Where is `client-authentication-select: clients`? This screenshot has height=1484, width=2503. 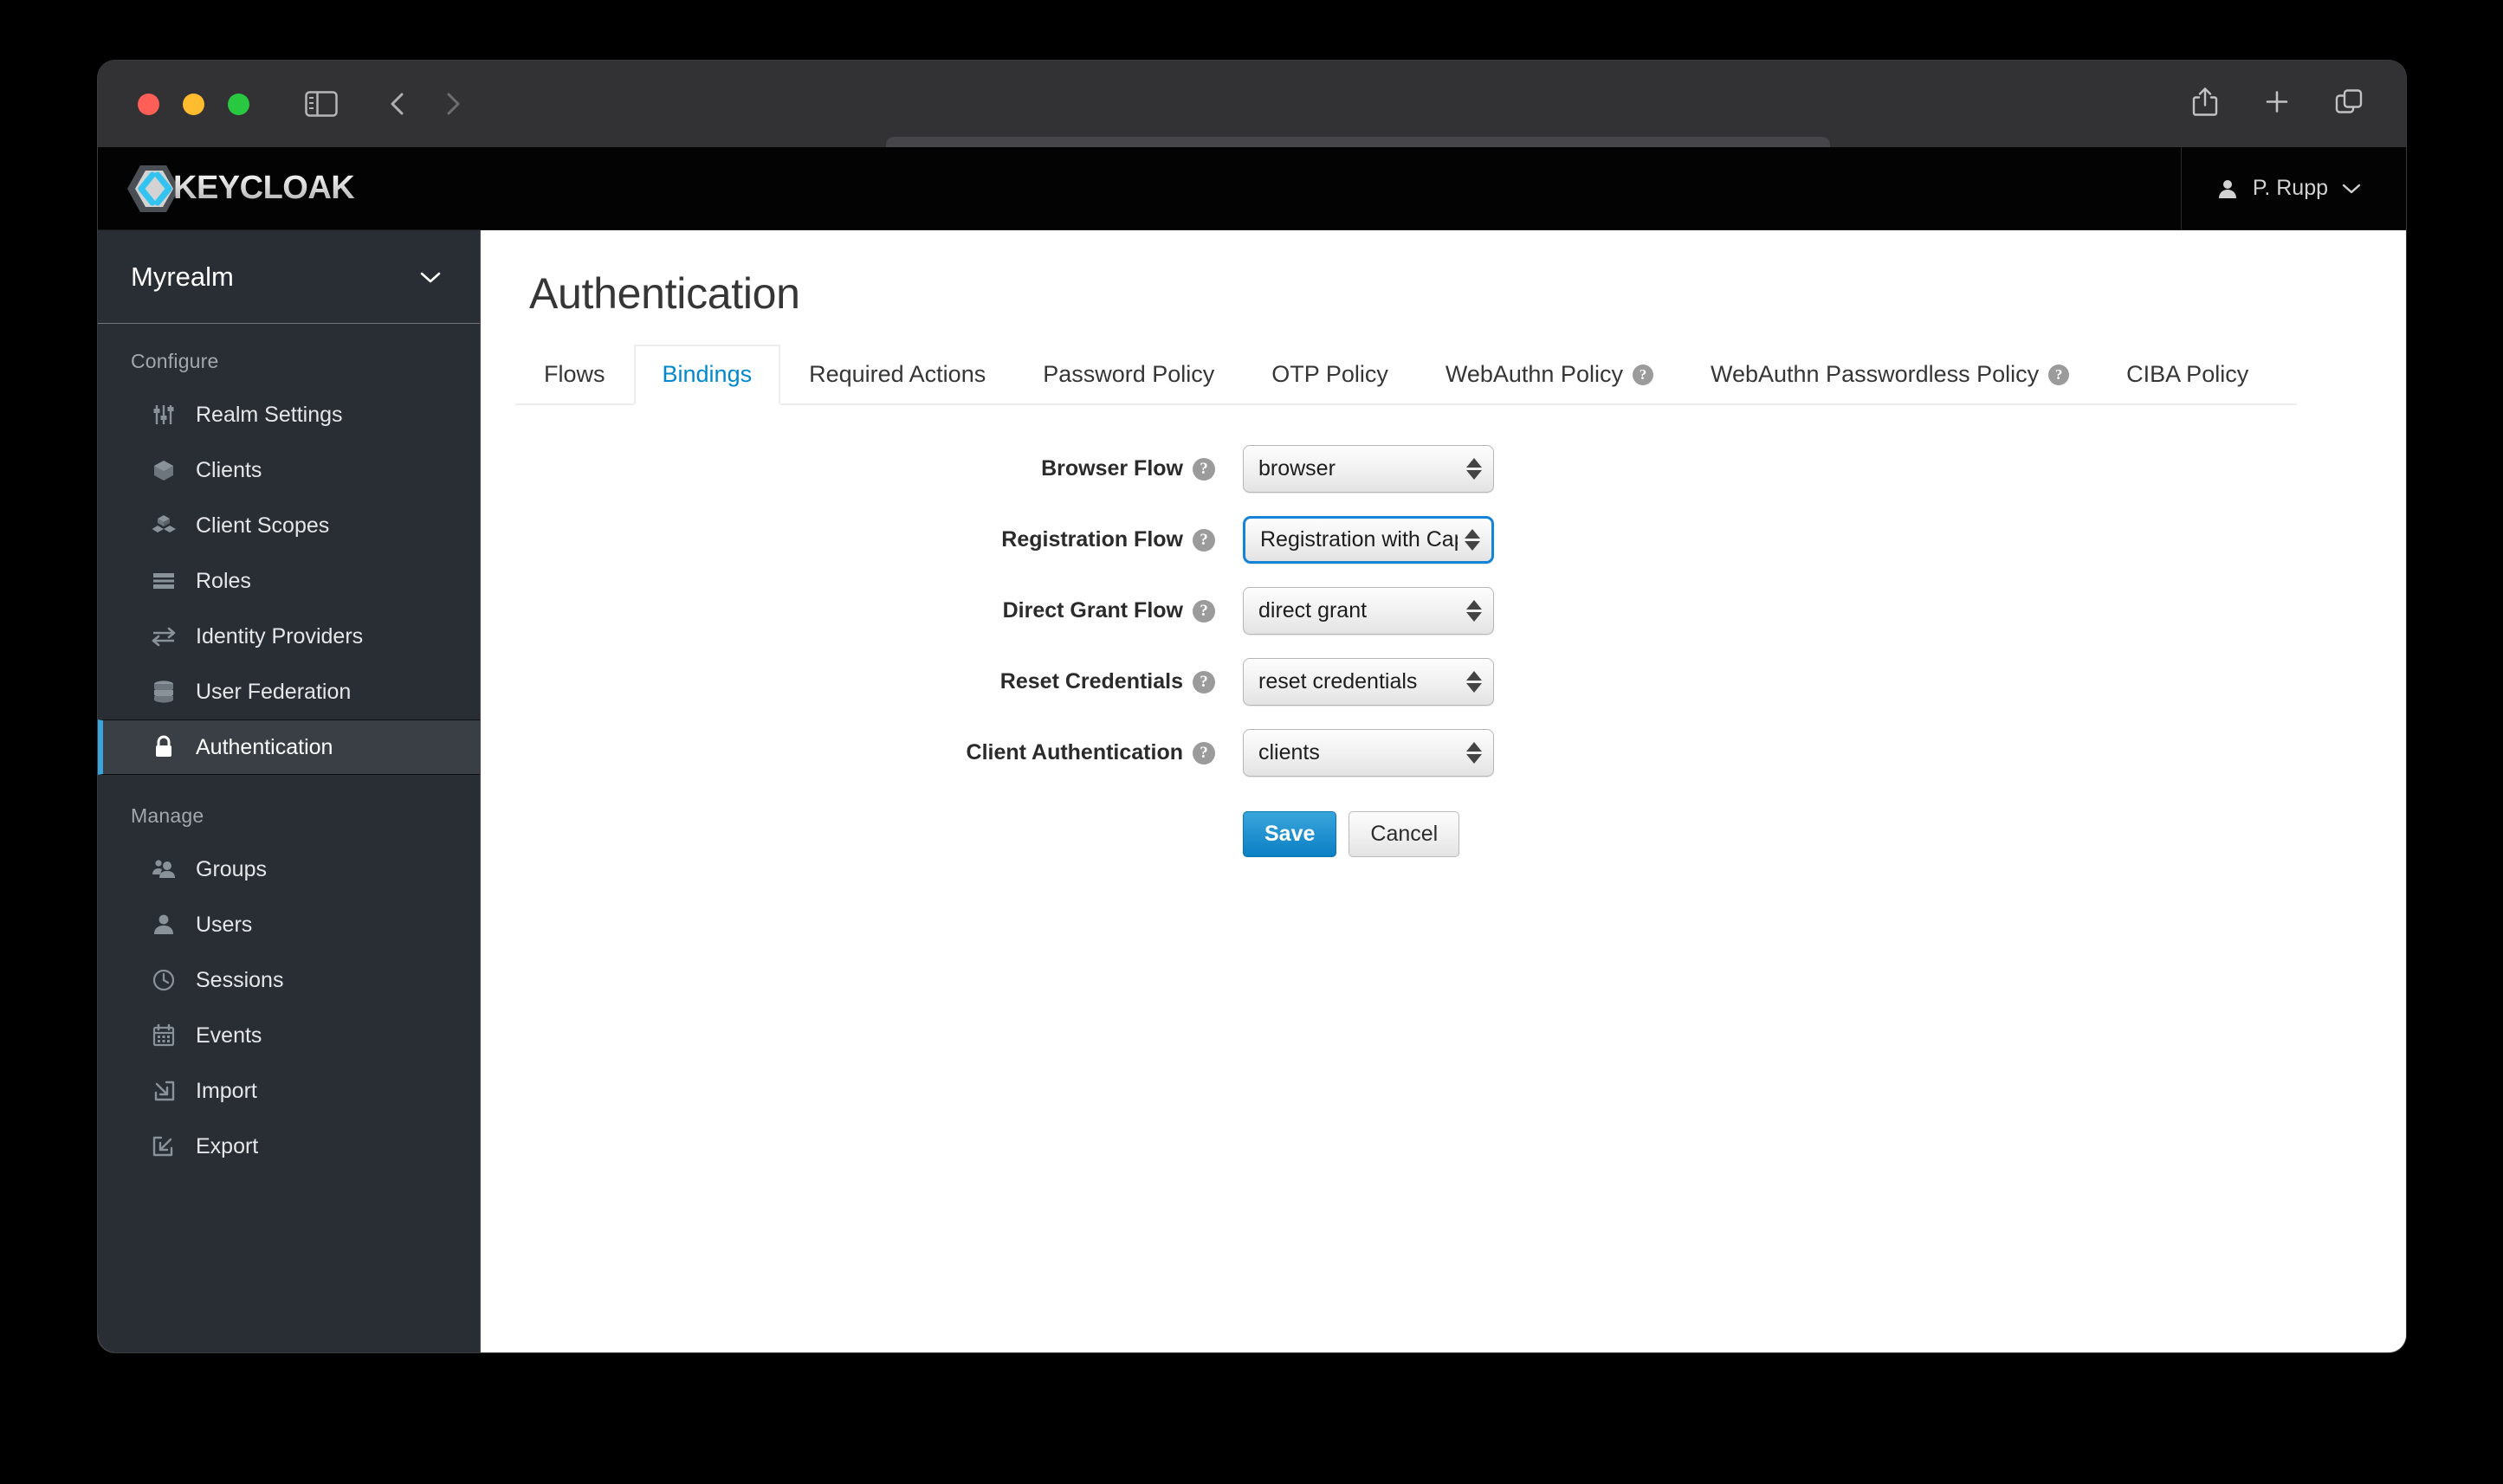 client-authentication-select: clients is located at coordinates (1368, 753).